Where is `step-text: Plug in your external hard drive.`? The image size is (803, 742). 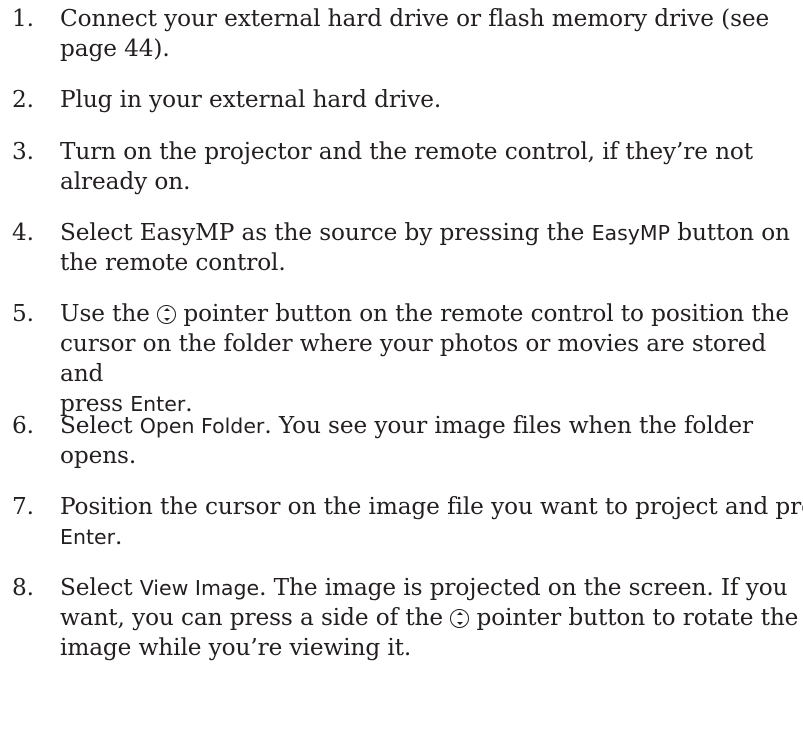
step-text: Plug in your external hard drive. is located at coordinates (431, 100).